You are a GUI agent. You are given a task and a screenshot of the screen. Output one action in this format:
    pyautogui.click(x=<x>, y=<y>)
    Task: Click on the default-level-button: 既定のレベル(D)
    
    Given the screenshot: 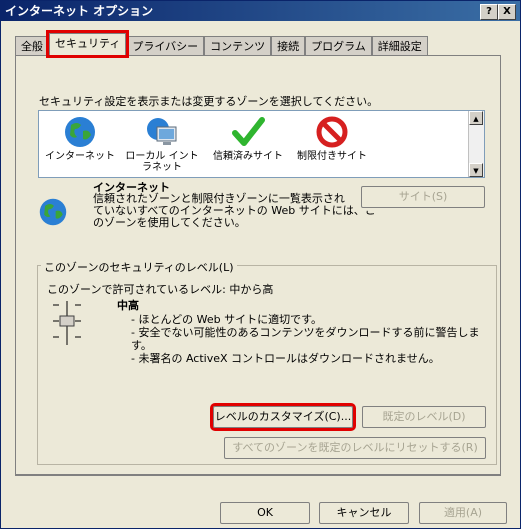 What is the action you would take?
    pyautogui.click(x=424, y=417)
    